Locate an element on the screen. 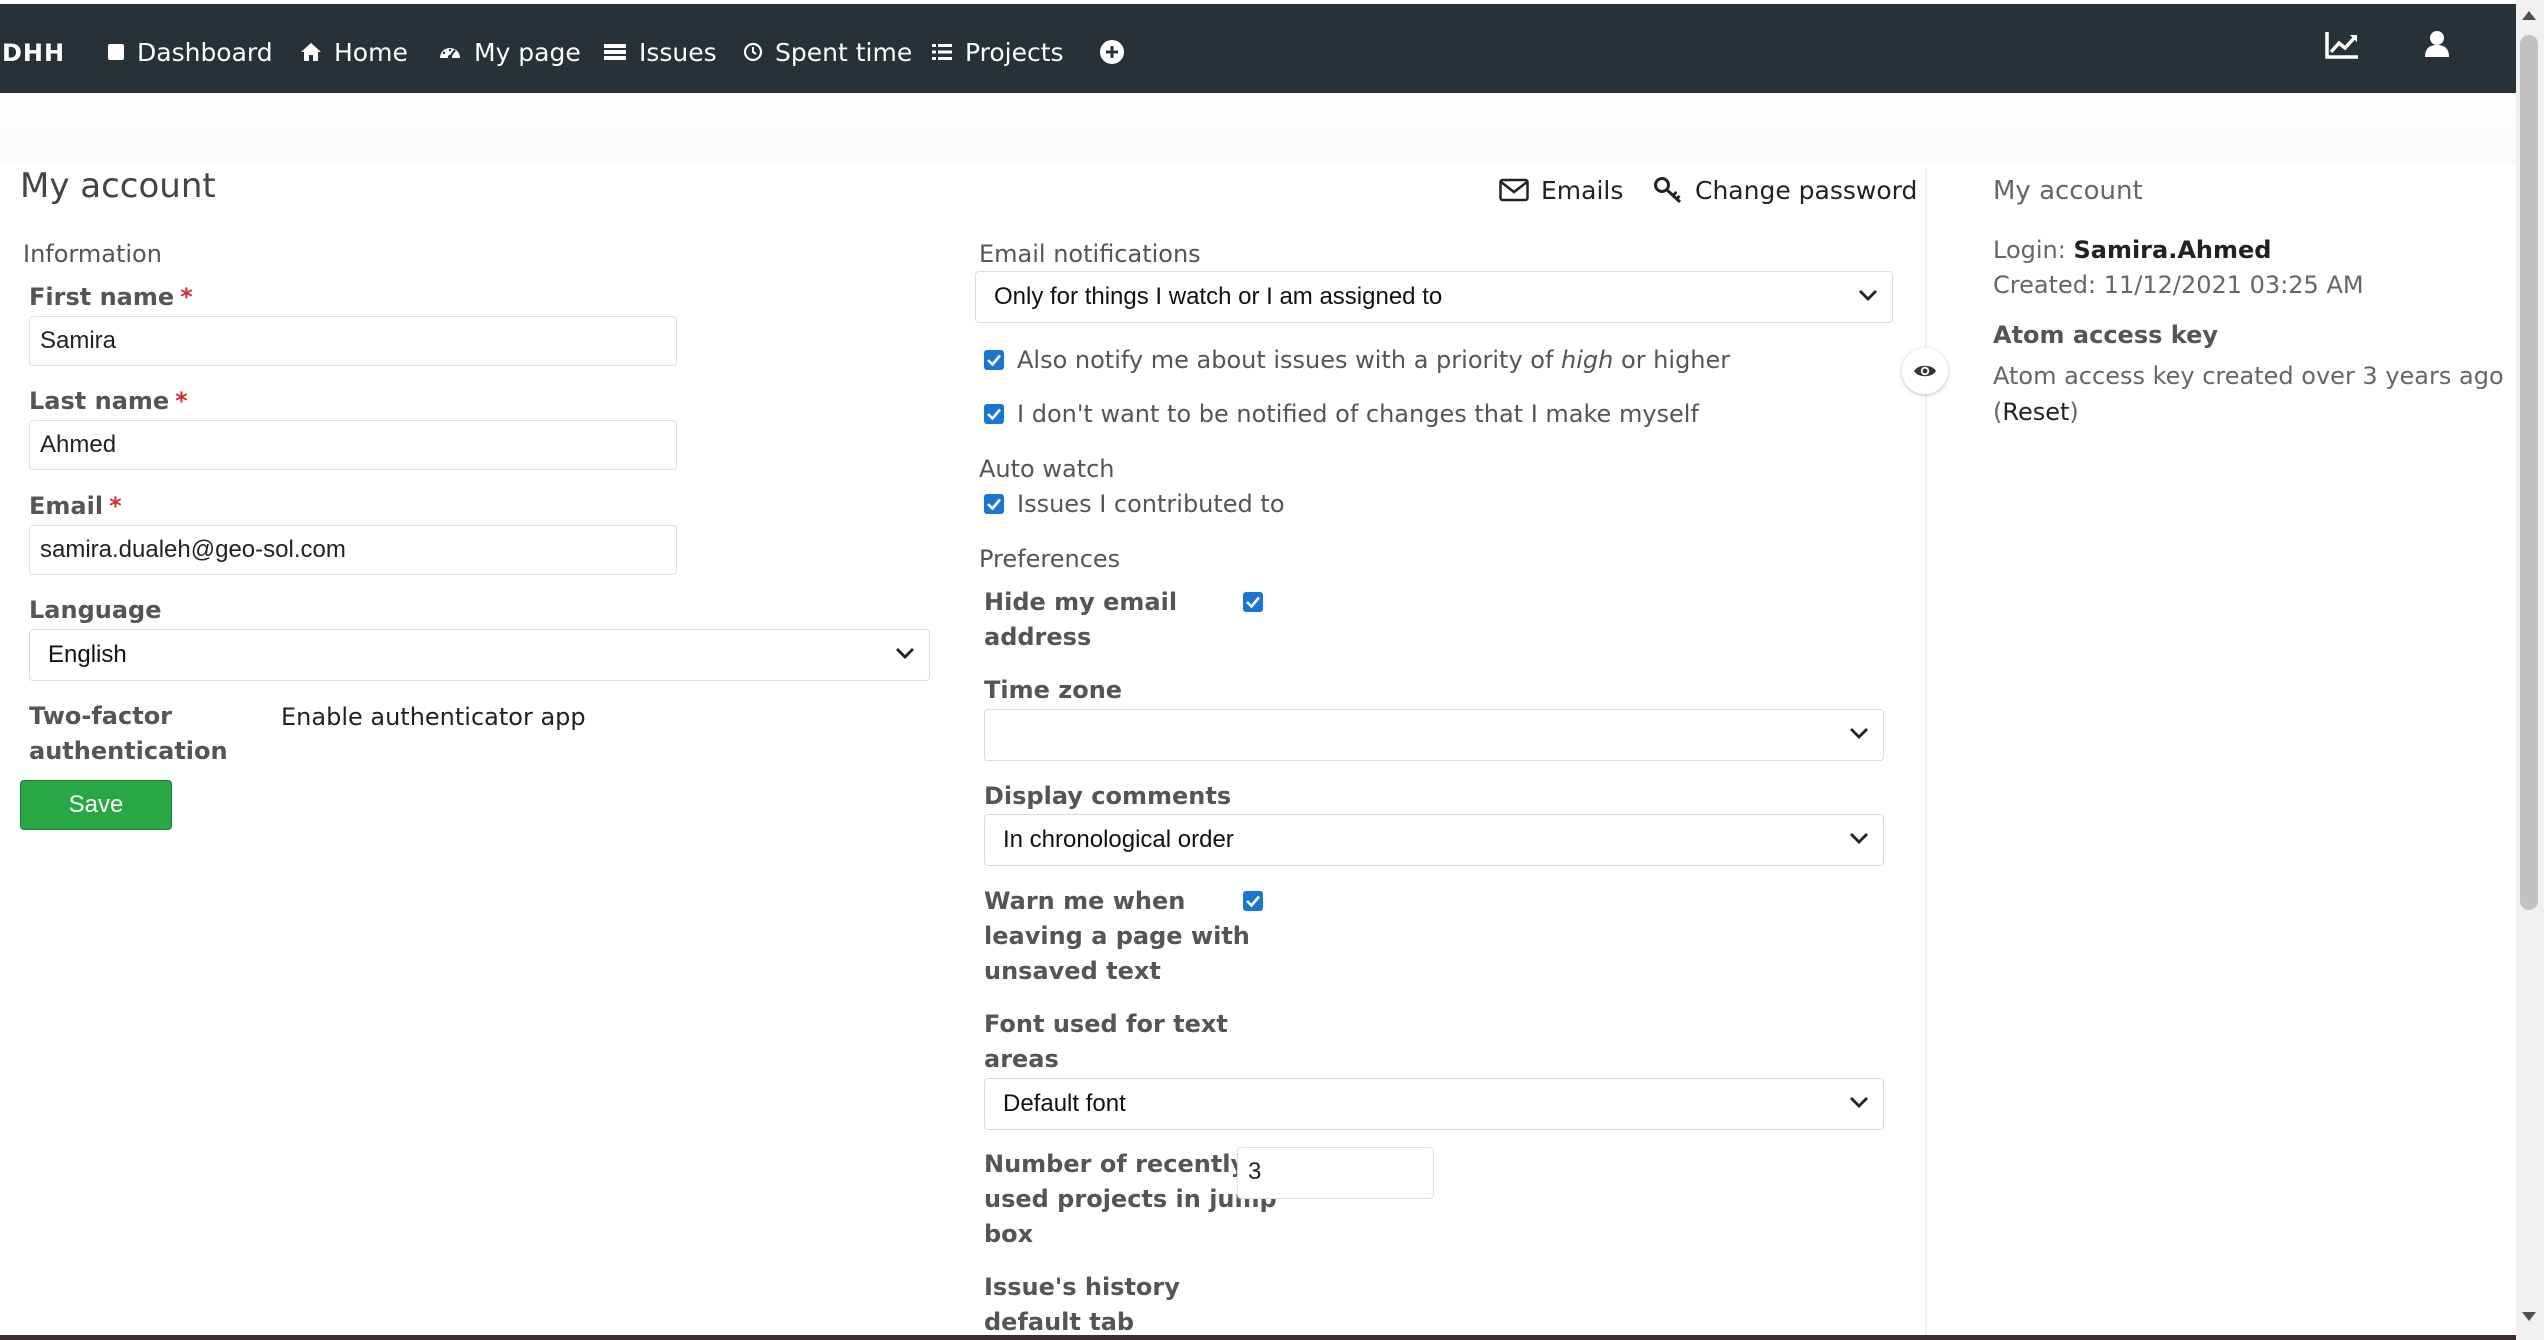 This screenshot has width=2544, height=1340. nav-projects: Projects is located at coordinates (997, 52).